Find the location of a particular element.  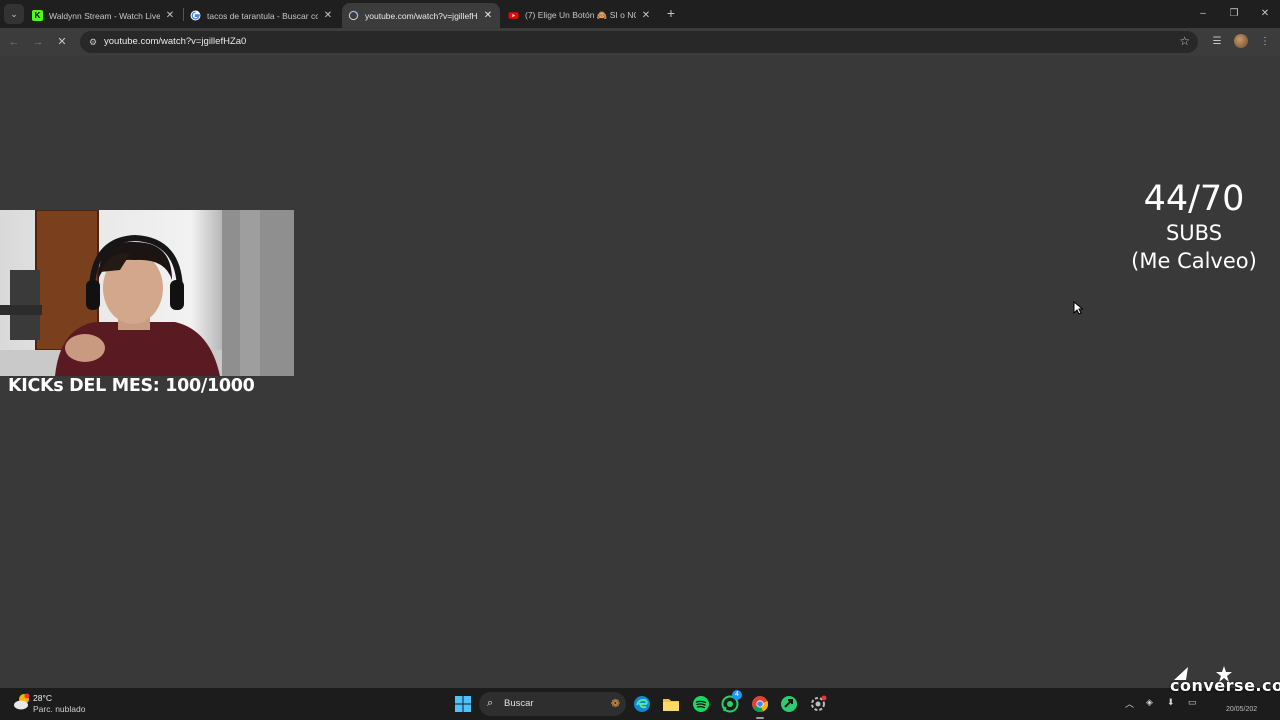

chrome-icon is located at coordinates (760, 706).